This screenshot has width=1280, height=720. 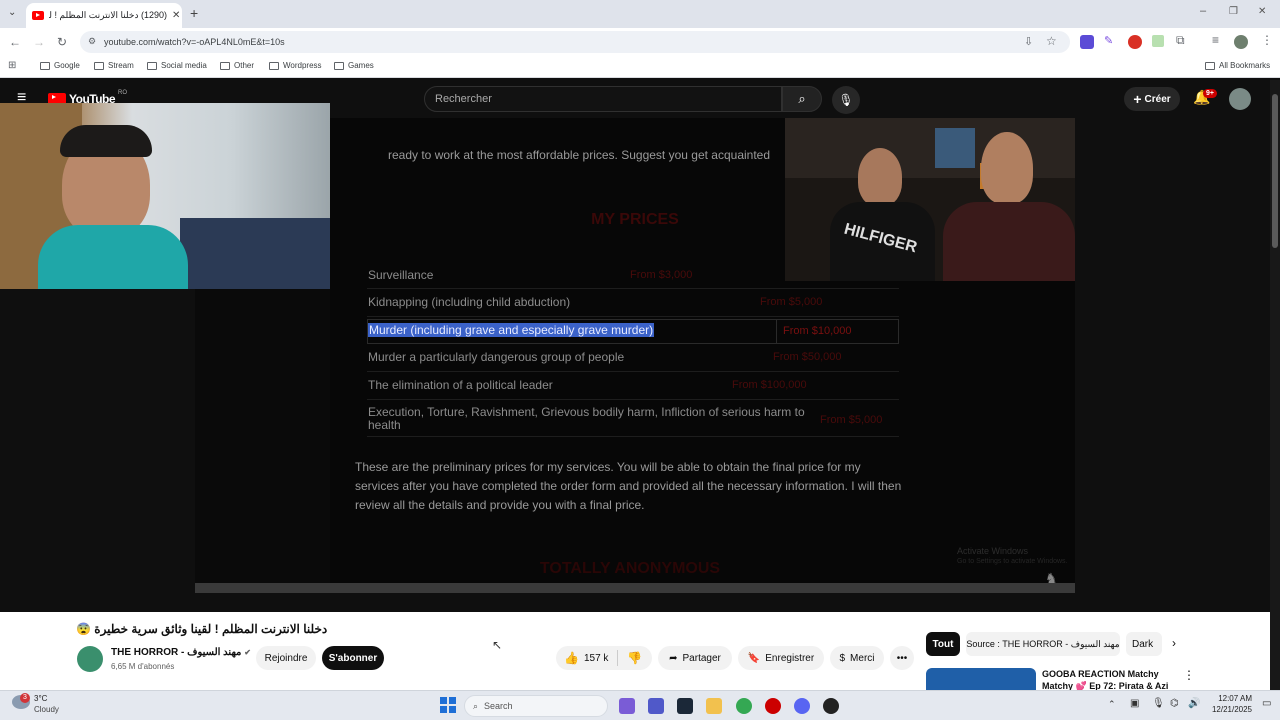 What do you see at coordinates (1267, 40) in the screenshot?
I see `browser-menu-icon: ⋮` at bounding box center [1267, 40].